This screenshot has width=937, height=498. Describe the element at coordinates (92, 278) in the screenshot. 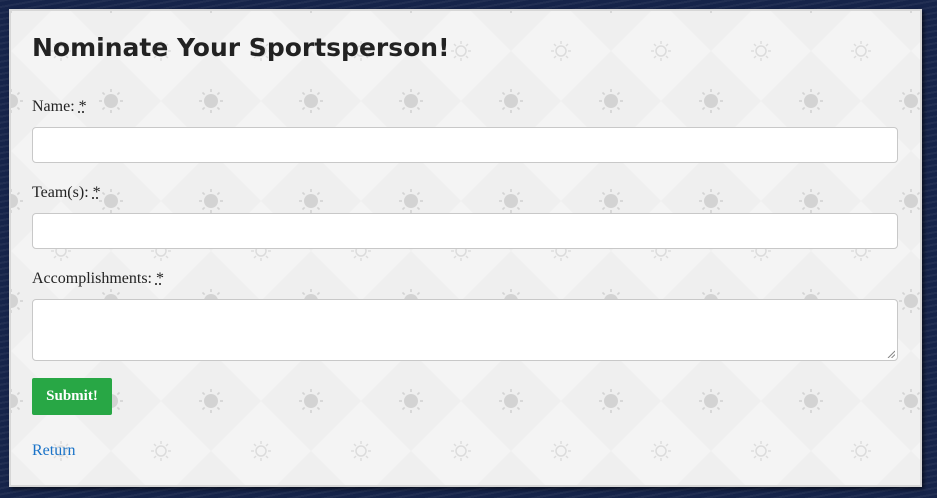

I see `accomplishments-label-text: Accomplishments:` at that location.